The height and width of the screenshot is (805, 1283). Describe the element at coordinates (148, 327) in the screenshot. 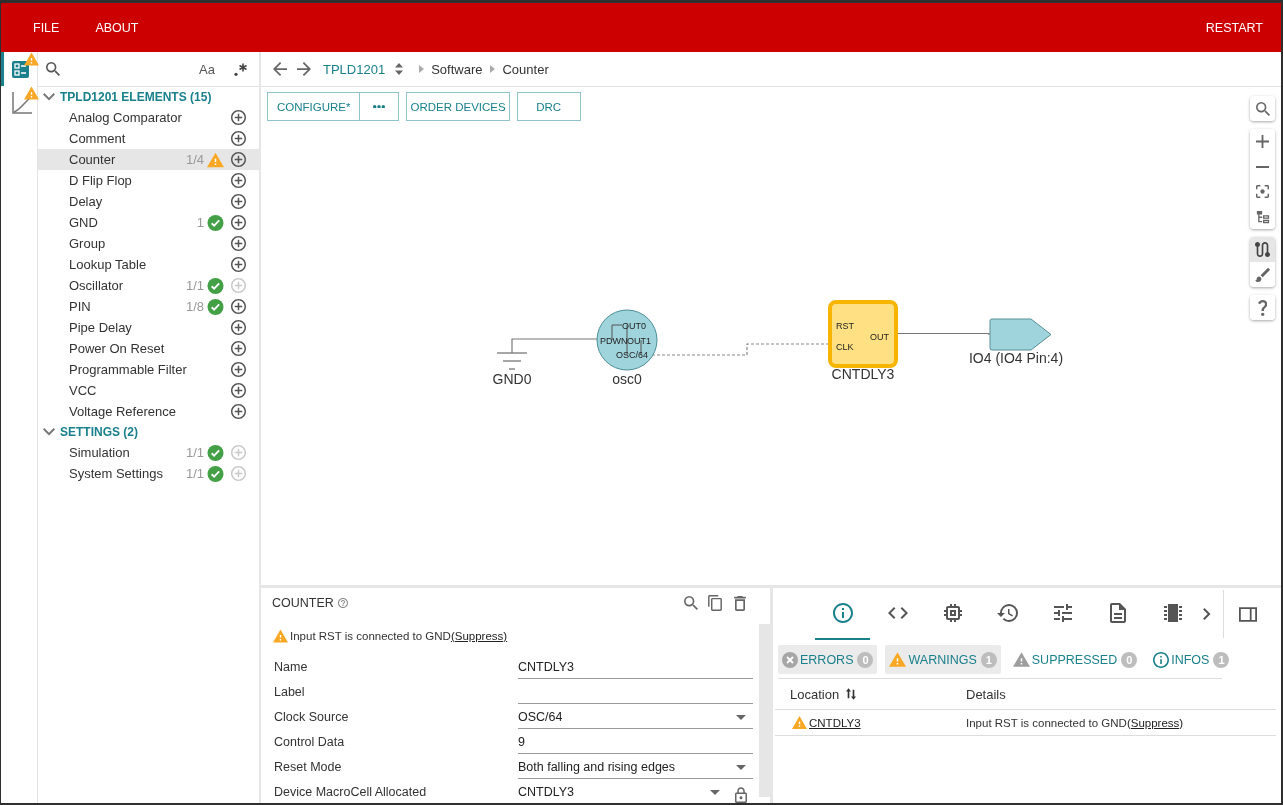

I see `tree-item: Pipe Delay` at that location.